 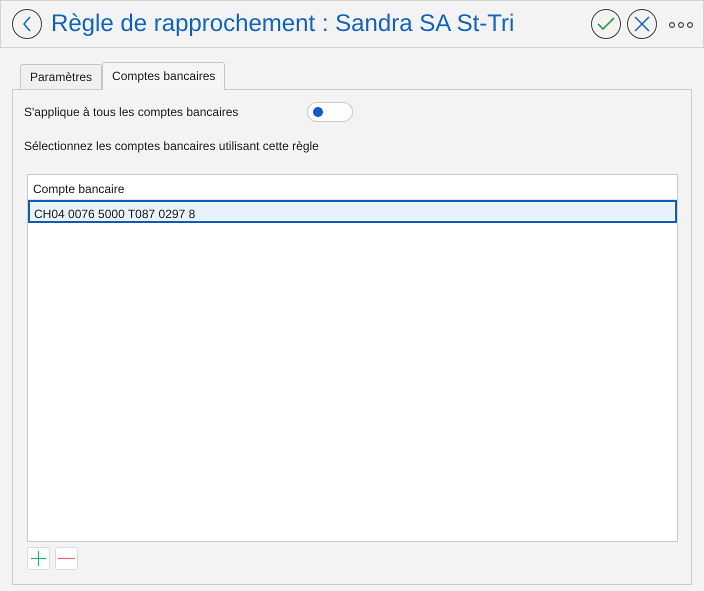 I want to click on tab: Comptes bancaires, so click(x=164, y=76).